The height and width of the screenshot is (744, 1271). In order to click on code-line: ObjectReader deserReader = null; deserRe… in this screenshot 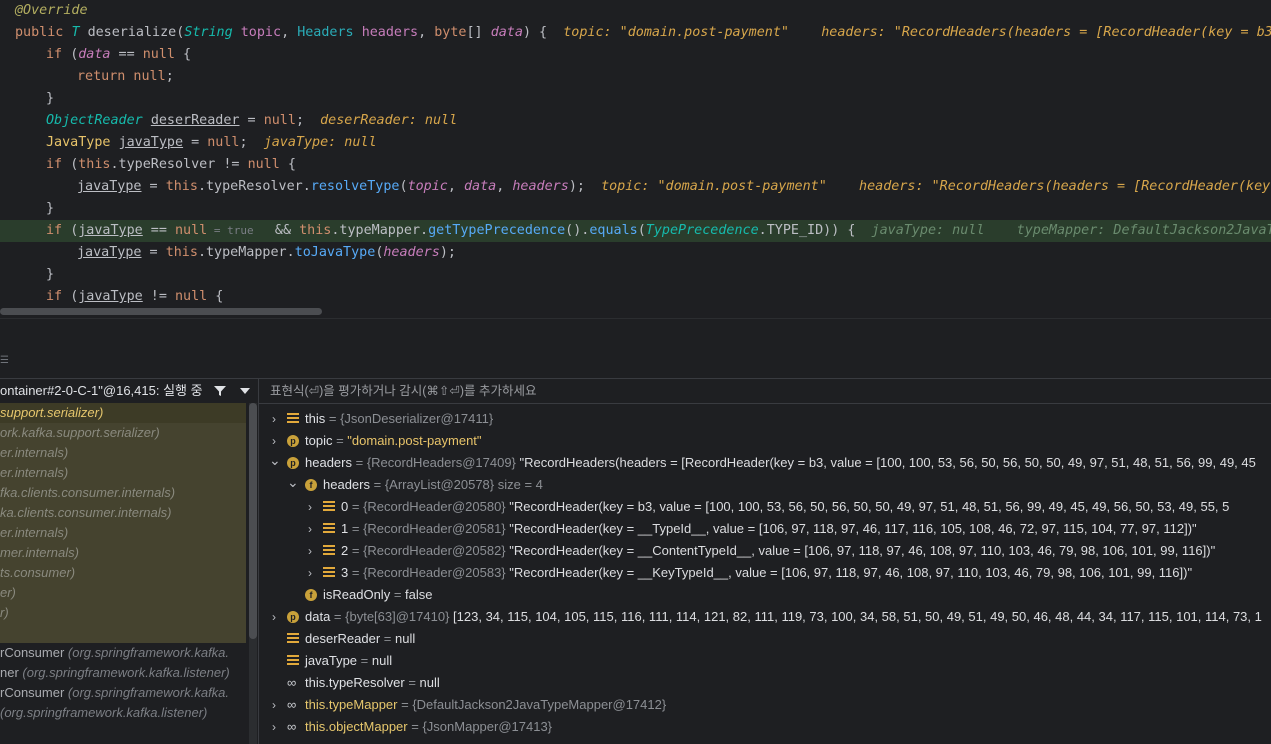, I will do `click(635, 121)`.